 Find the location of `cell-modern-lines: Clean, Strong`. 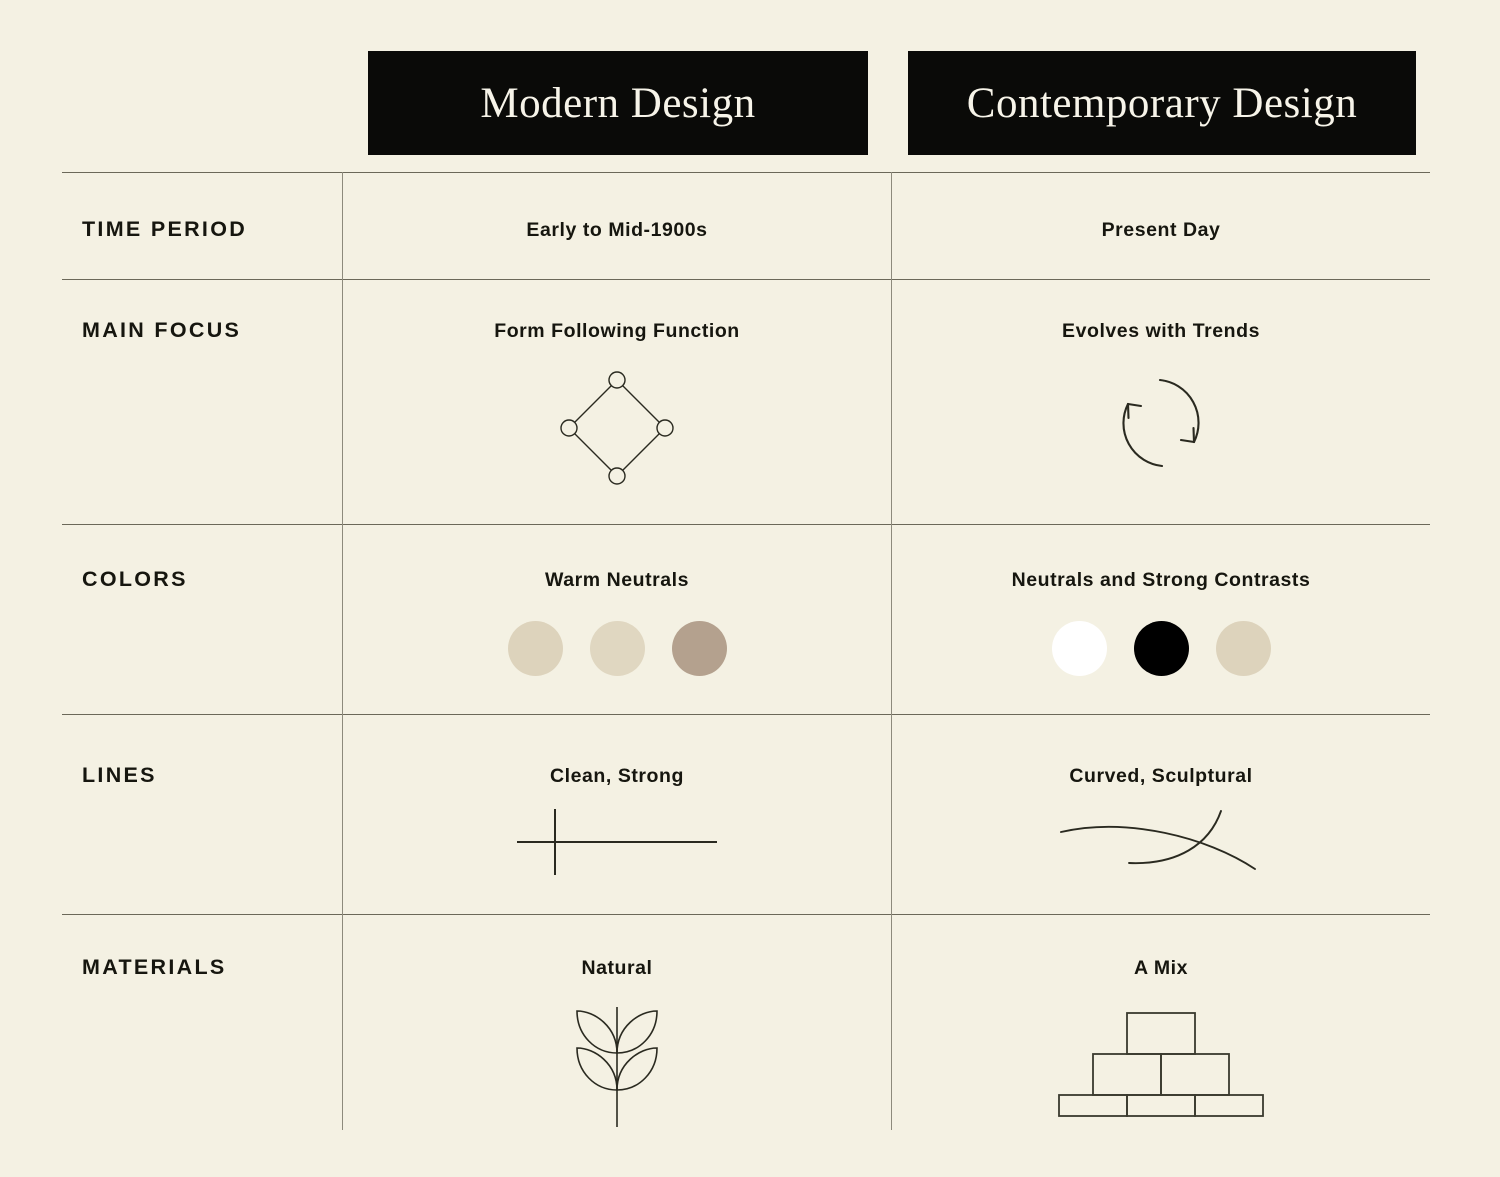

cell-modern-lines: Clean, Strong is located at coordinates (617, 814).